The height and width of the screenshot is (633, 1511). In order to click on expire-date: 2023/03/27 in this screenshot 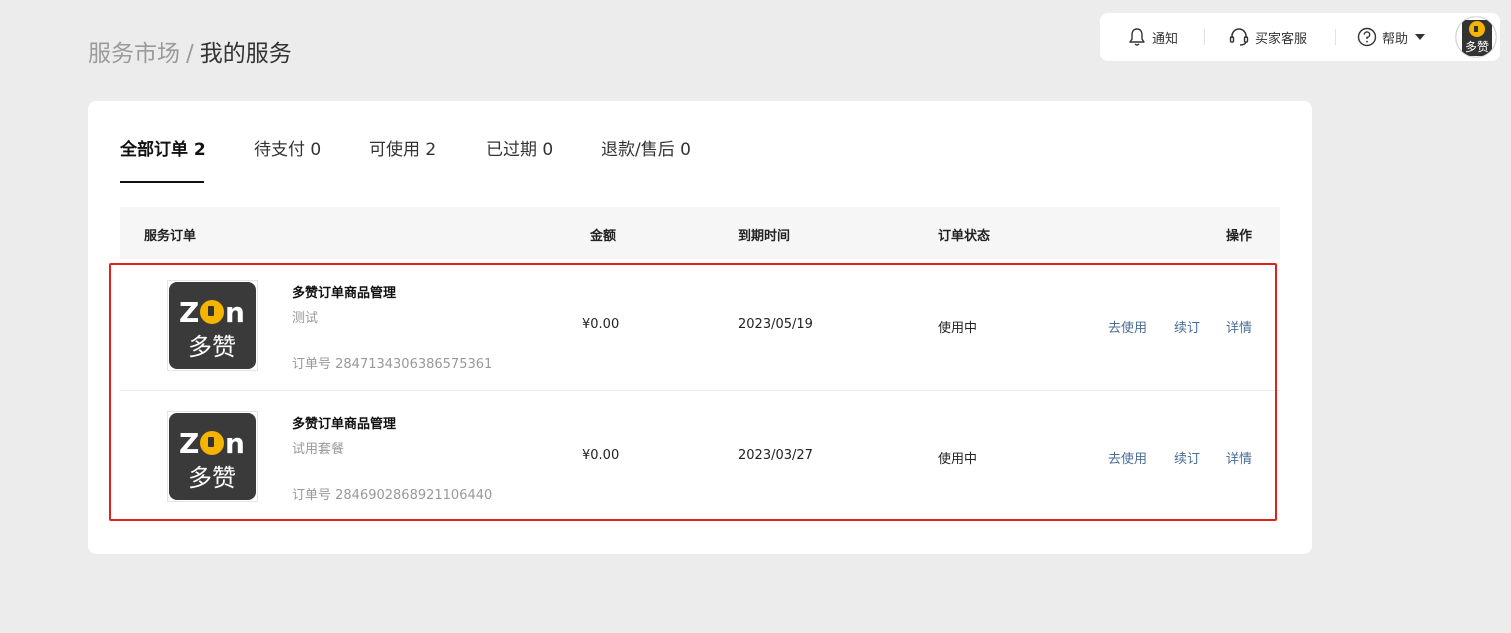, I will do `click(775, 455)`.